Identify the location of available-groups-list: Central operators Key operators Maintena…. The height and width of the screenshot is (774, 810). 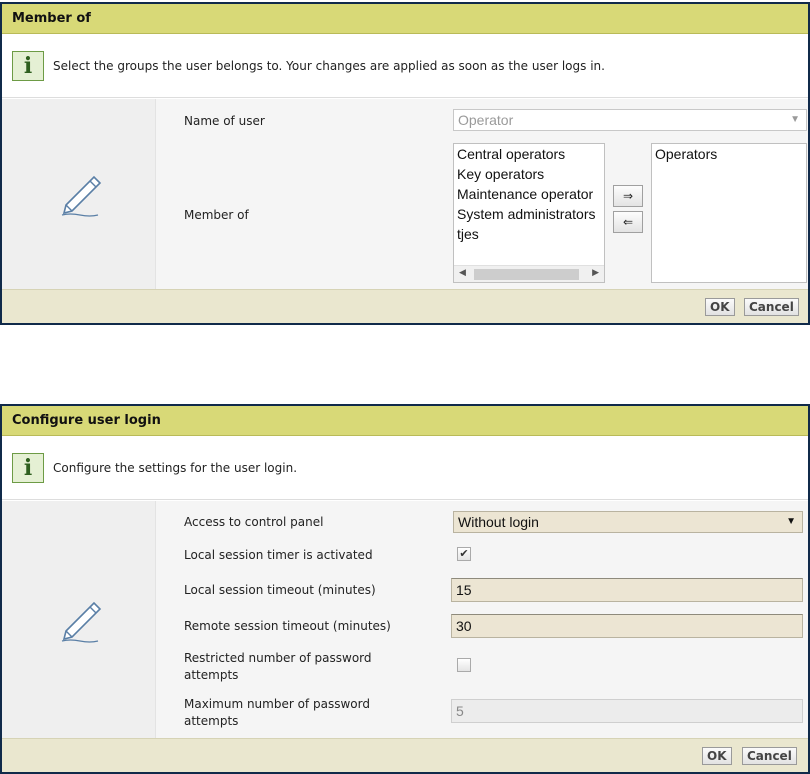
(529, 213).